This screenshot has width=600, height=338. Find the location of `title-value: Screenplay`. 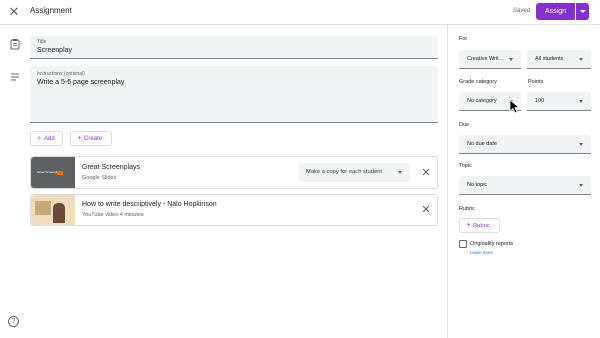

title-value: Screenplay is located at coordinates (55, 50).